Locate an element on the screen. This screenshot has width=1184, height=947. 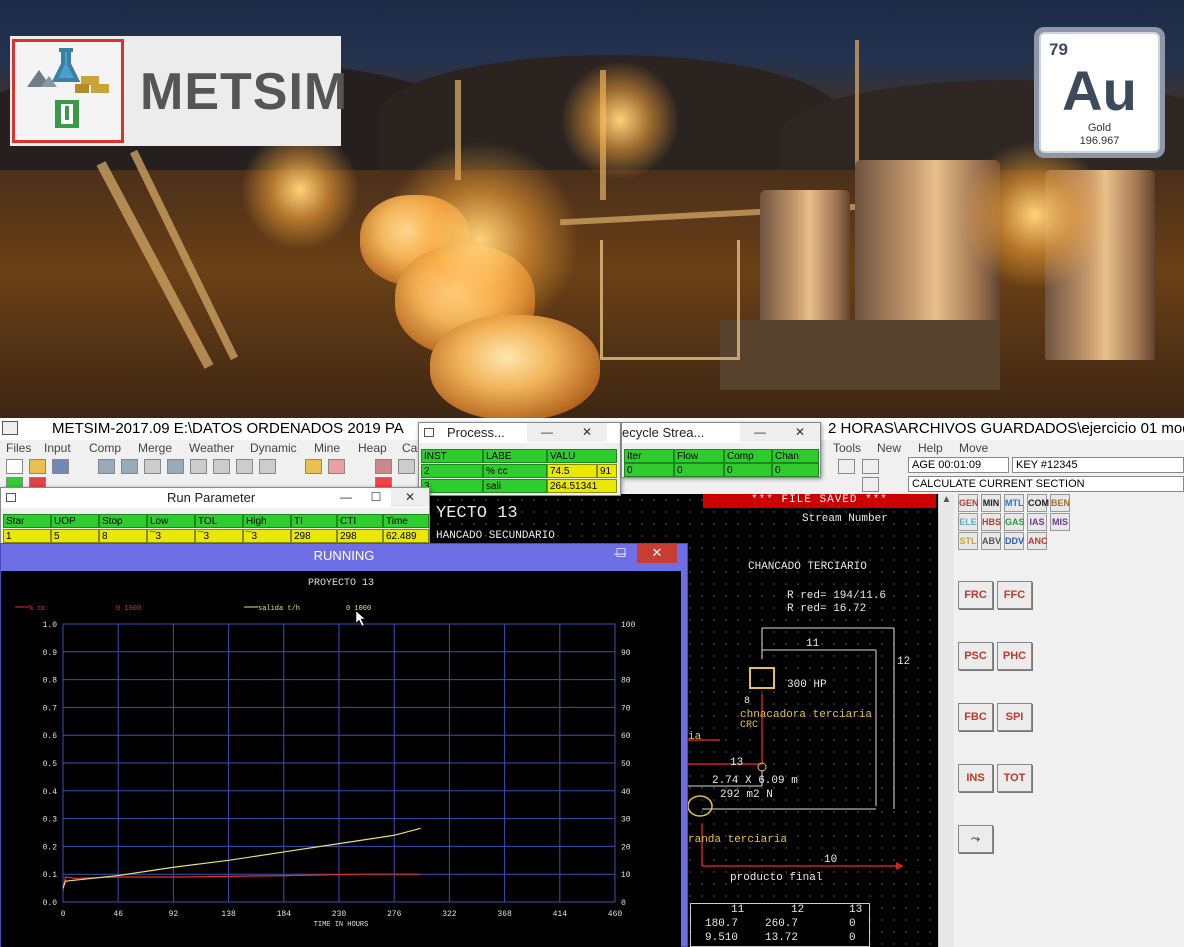
recycle-value-comp: 0 is located at coordinates (748, 470).